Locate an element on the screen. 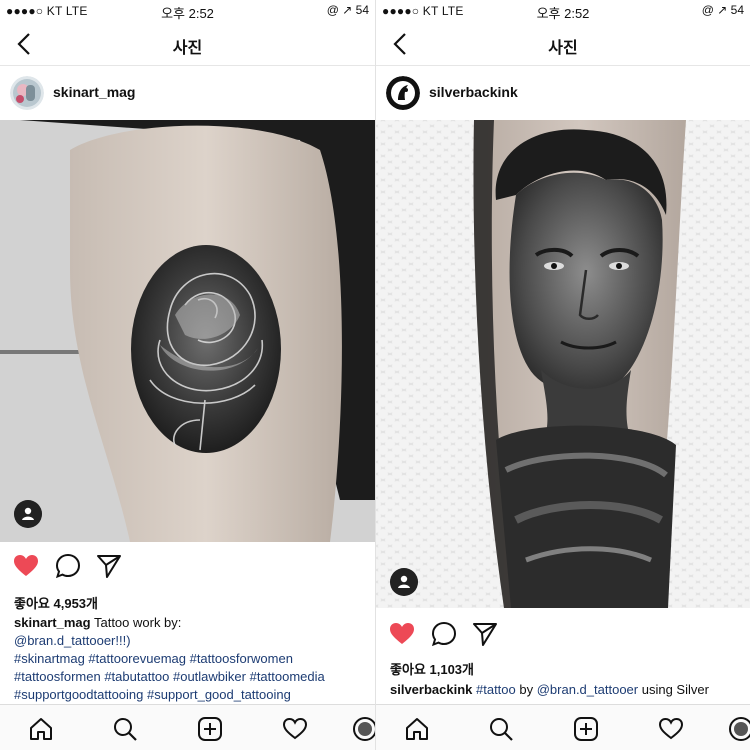 This screenshot has height=750, width=750. caption-text: using Silver is located at coordinates (673, 689).